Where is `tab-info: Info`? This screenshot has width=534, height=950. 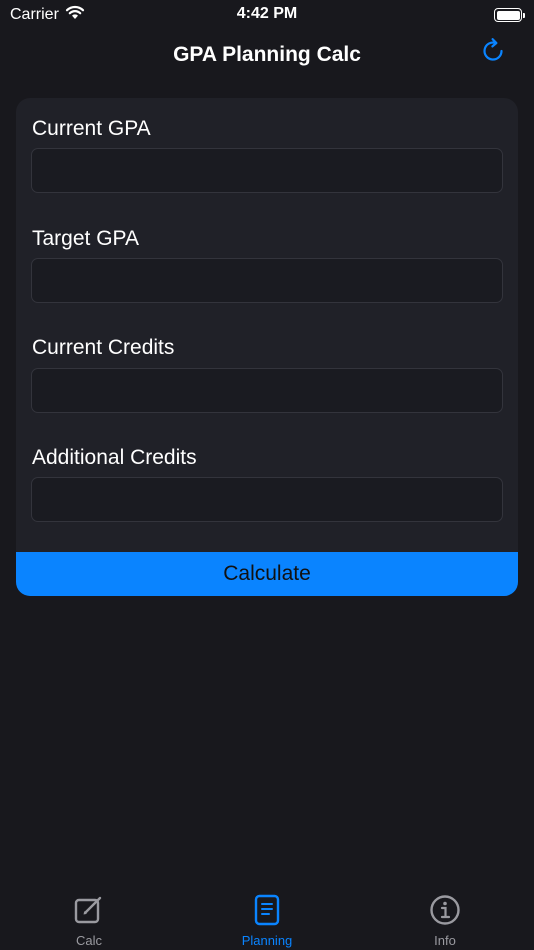
tab-info: Info is located at coordinates (445, 916).